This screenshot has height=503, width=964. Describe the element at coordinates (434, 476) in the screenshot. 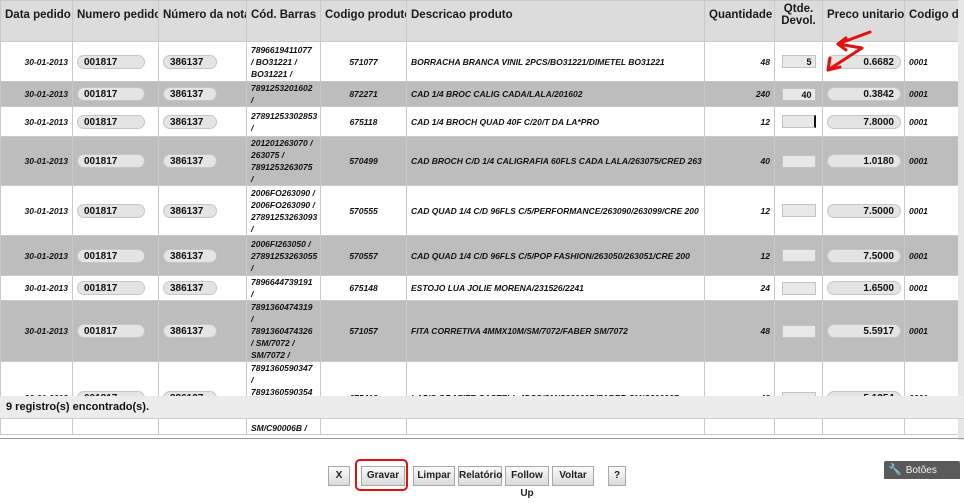

I see `limpar-button: Limpar` at that location.